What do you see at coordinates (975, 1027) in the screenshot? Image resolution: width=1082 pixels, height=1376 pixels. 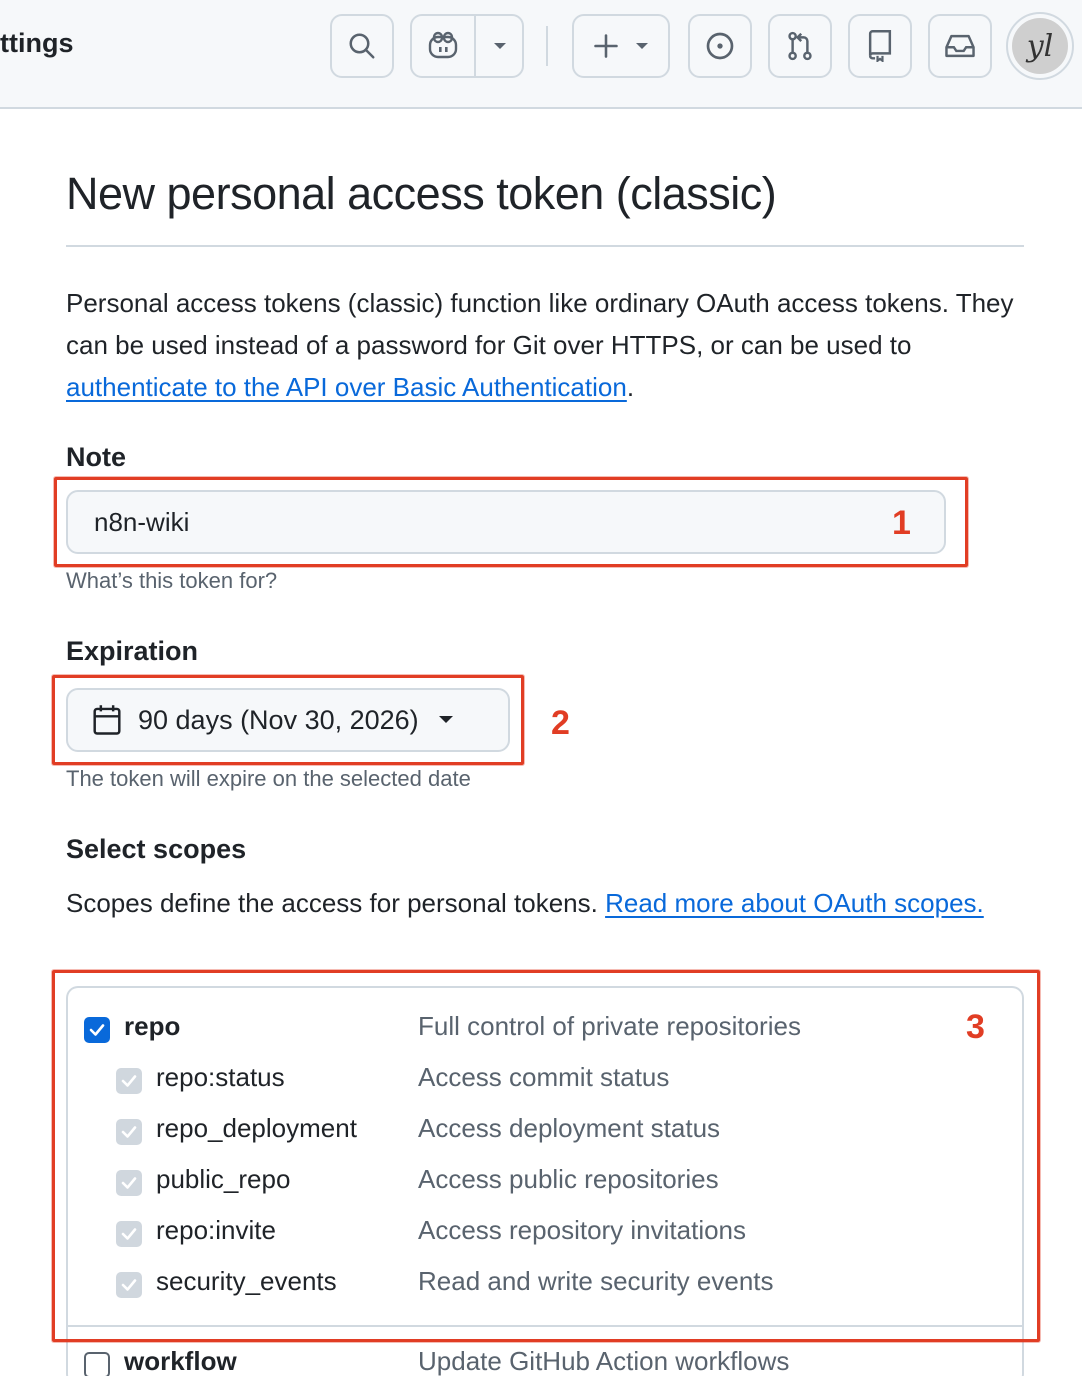 I see `annotation-number-3: 3` at bounding box center [975, 1027].